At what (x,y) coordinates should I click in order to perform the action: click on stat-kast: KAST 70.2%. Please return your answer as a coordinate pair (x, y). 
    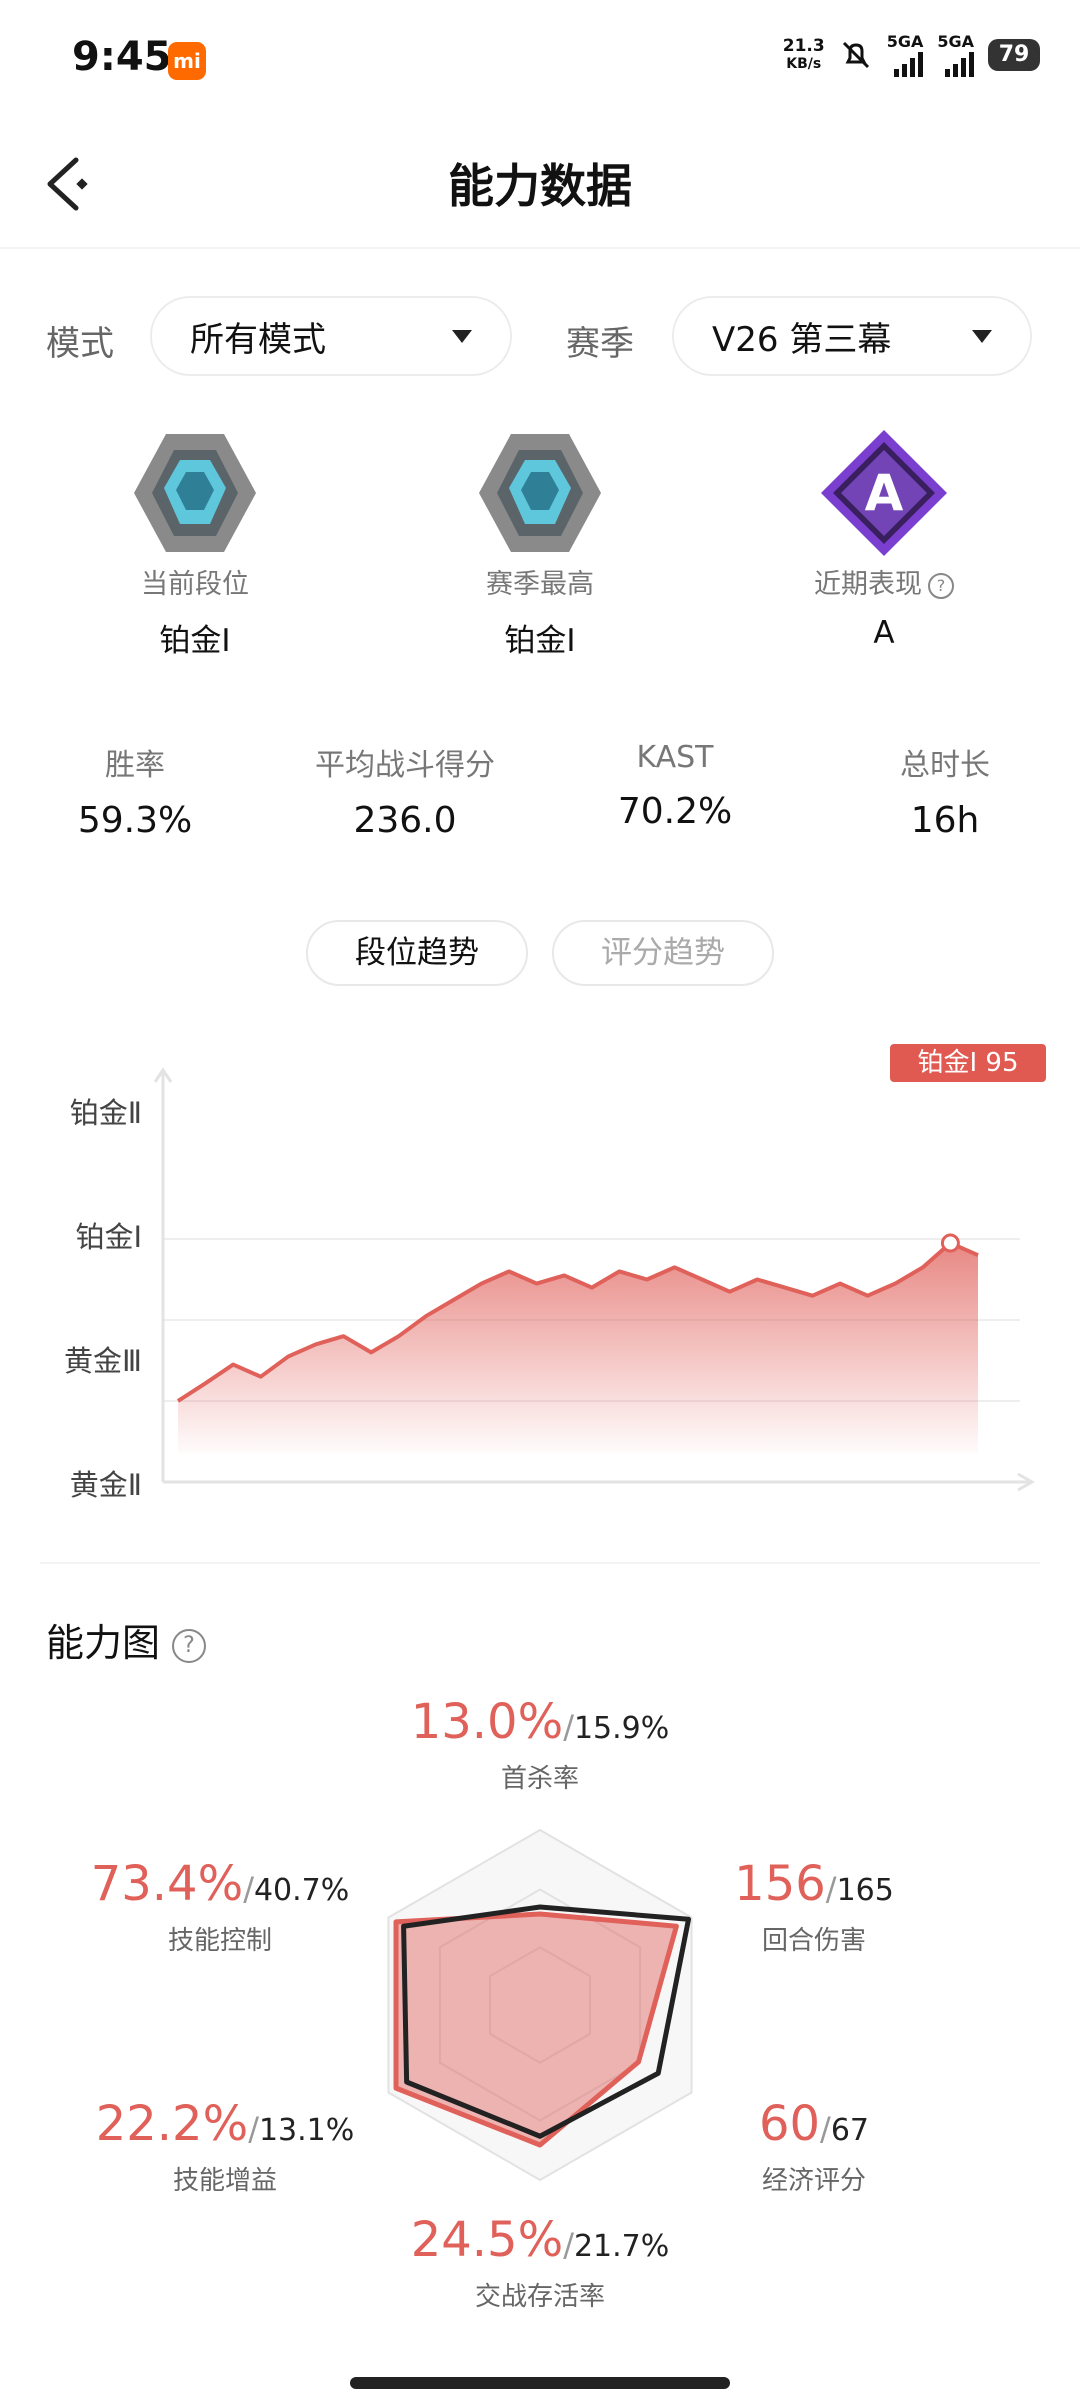
    Looking at the image, I should click on (675, 786).